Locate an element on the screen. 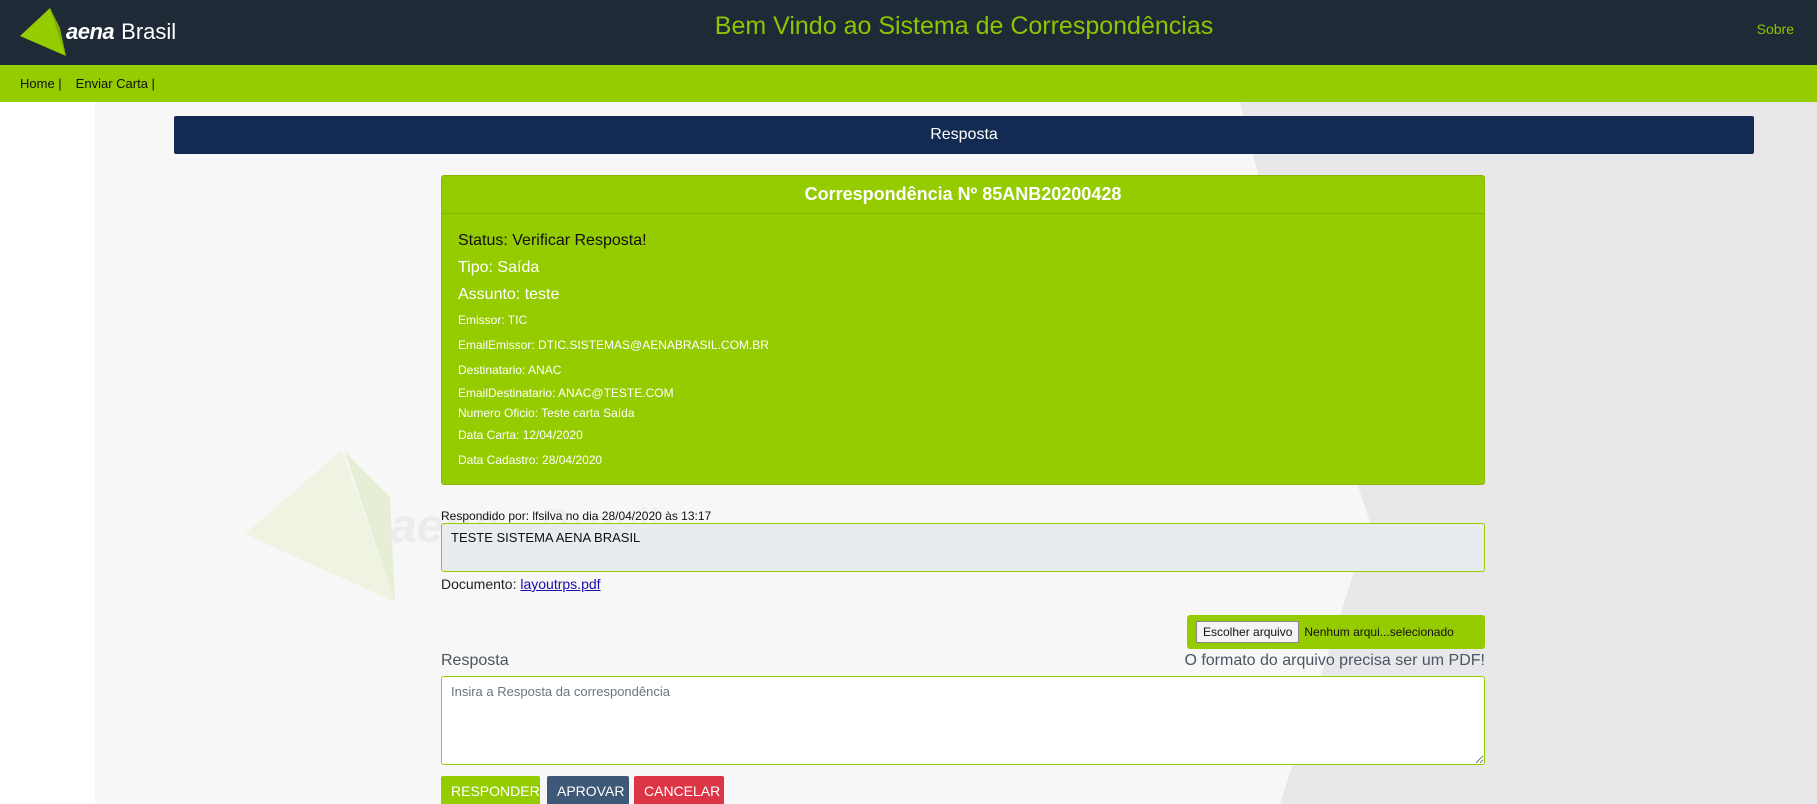 This screenshot has width=1817, height=804. nav-send-letter: Enviar Carta | is located at coordinates (115, 83).